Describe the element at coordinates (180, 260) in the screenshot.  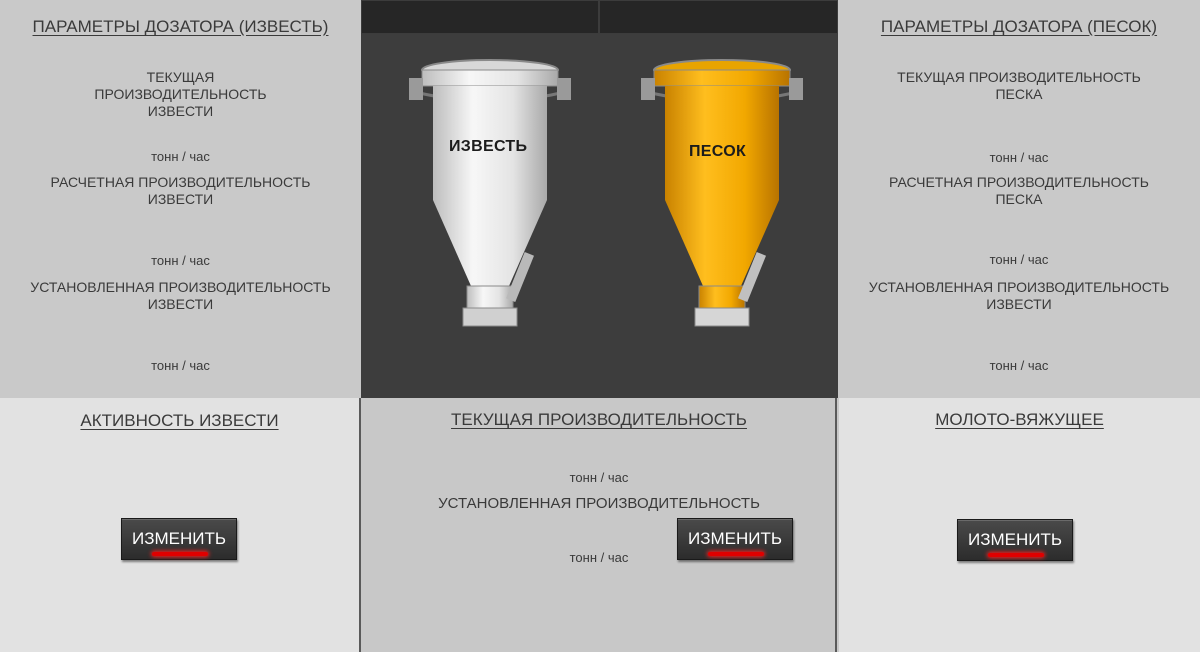
I see `lime-calc-unit: тонн / час` at that location.